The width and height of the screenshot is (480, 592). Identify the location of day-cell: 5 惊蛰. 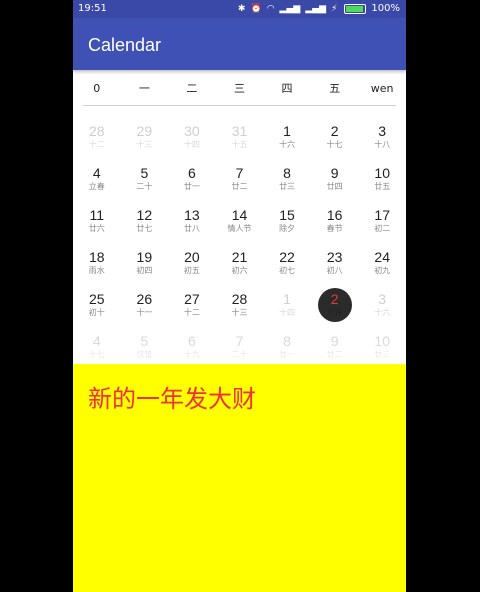
(145, 343).